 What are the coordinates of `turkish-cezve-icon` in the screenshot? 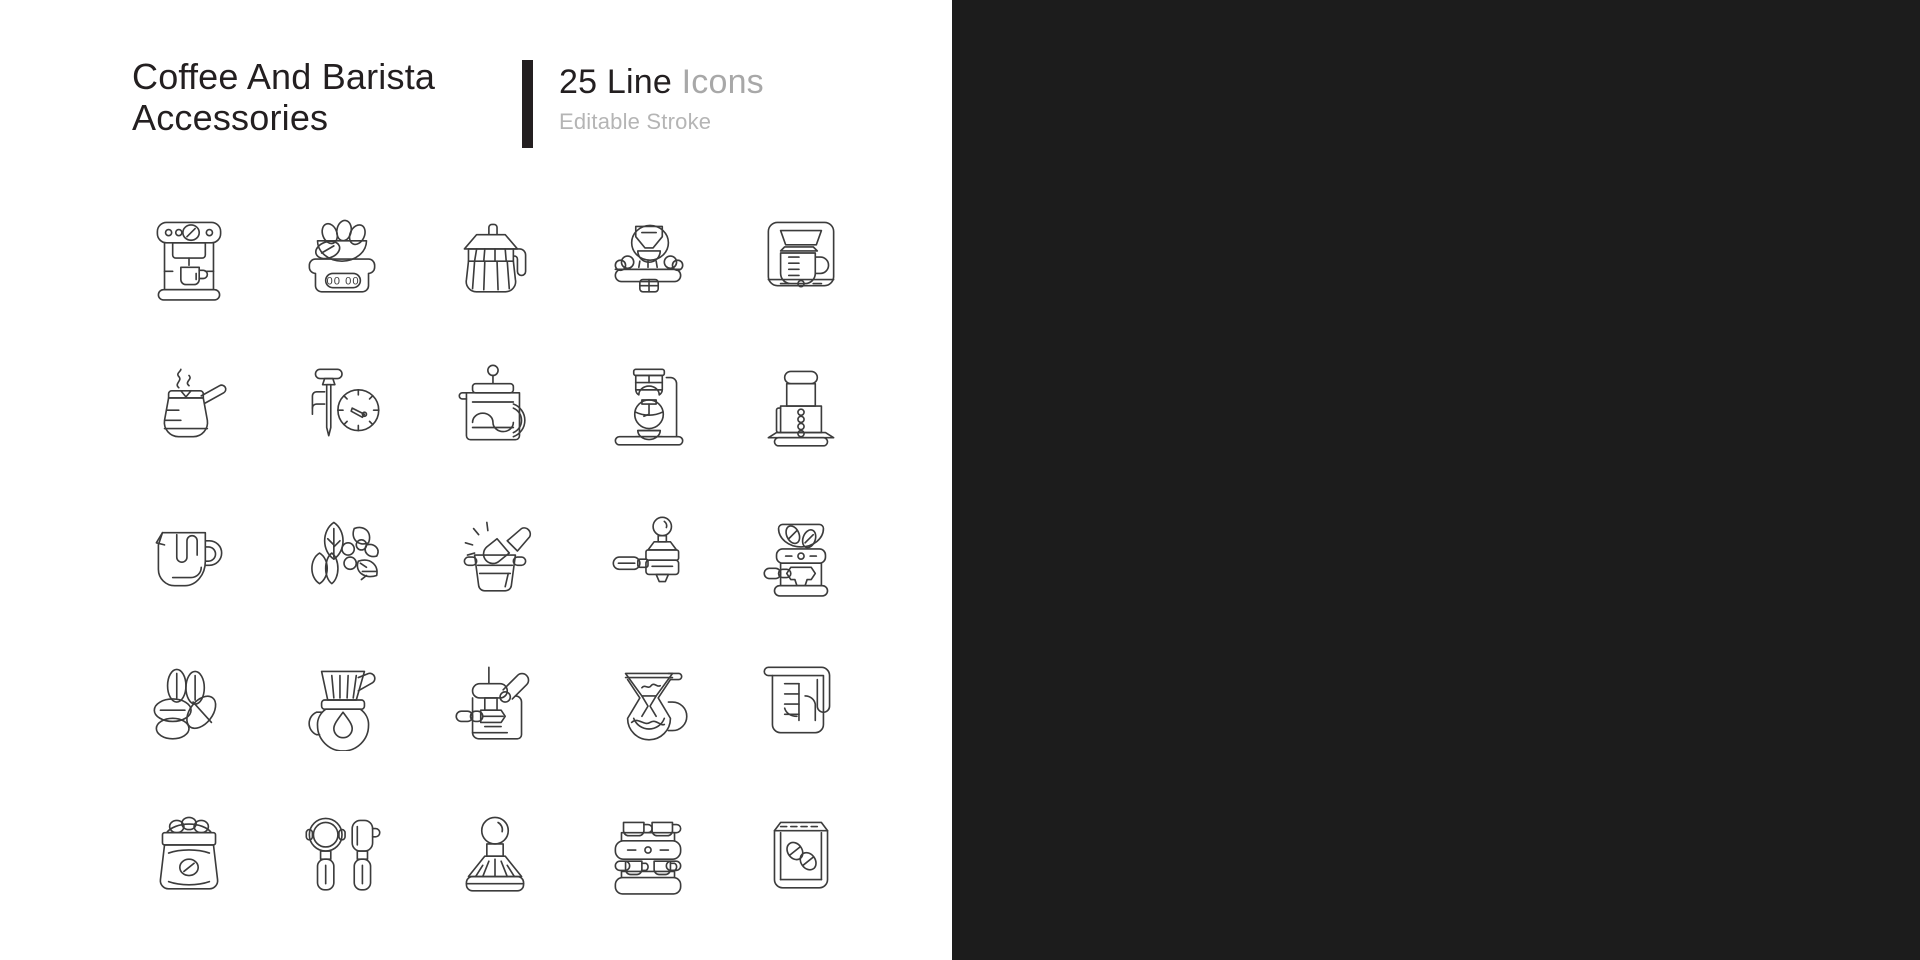 It's located at (195, 402).